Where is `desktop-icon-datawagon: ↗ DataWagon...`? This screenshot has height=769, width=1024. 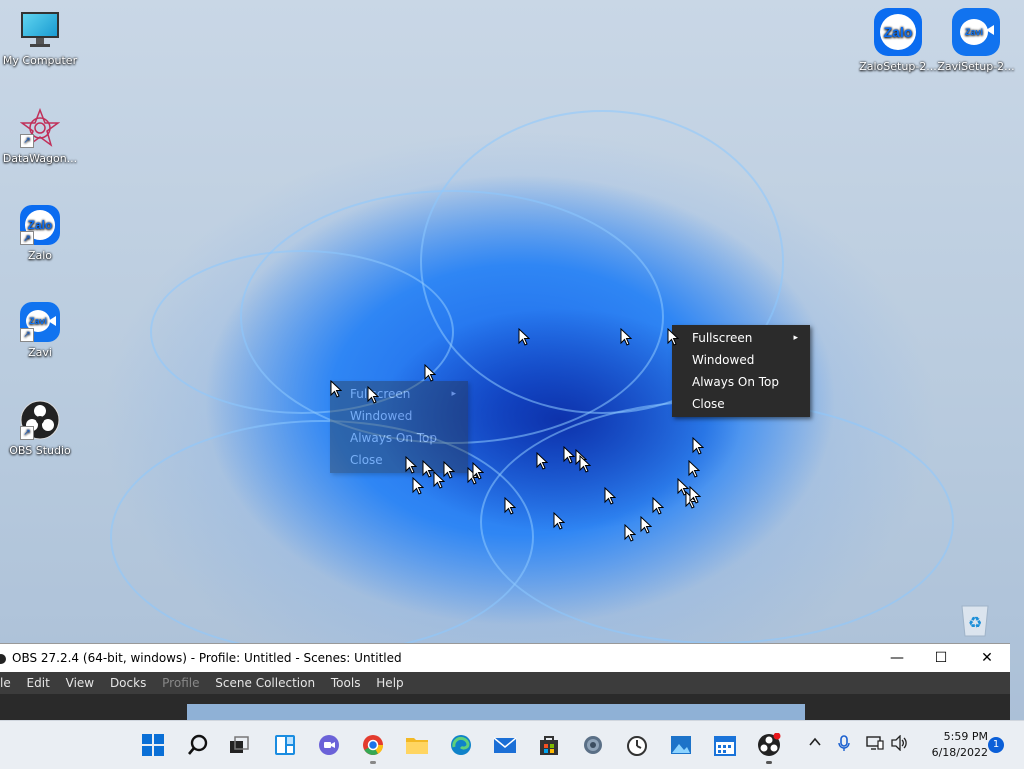
desktop-icon-datawagon: ↗ DataWagon... is located at coordinates (40, 136).